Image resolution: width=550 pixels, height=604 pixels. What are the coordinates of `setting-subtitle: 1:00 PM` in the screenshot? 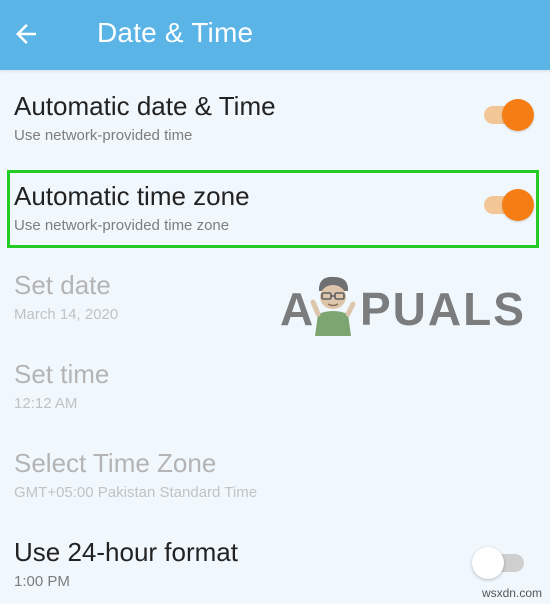 It's located at (42, 581).